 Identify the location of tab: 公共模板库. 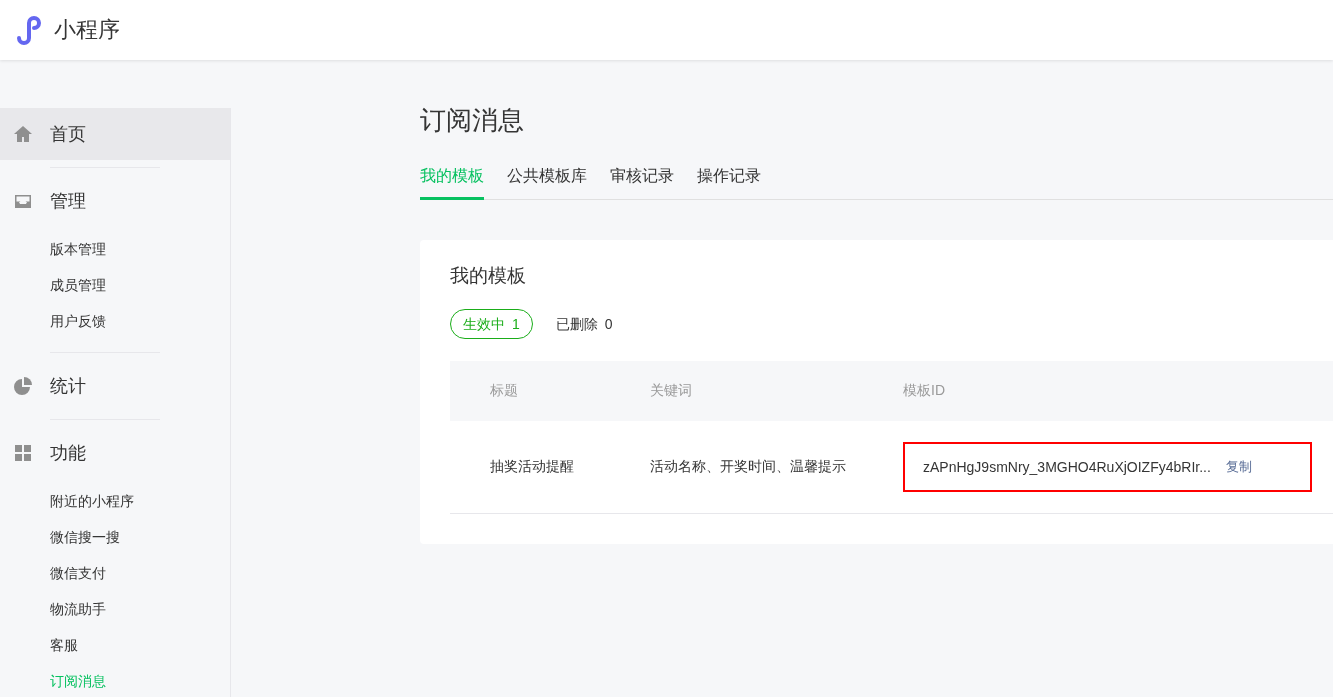
(547, 183).